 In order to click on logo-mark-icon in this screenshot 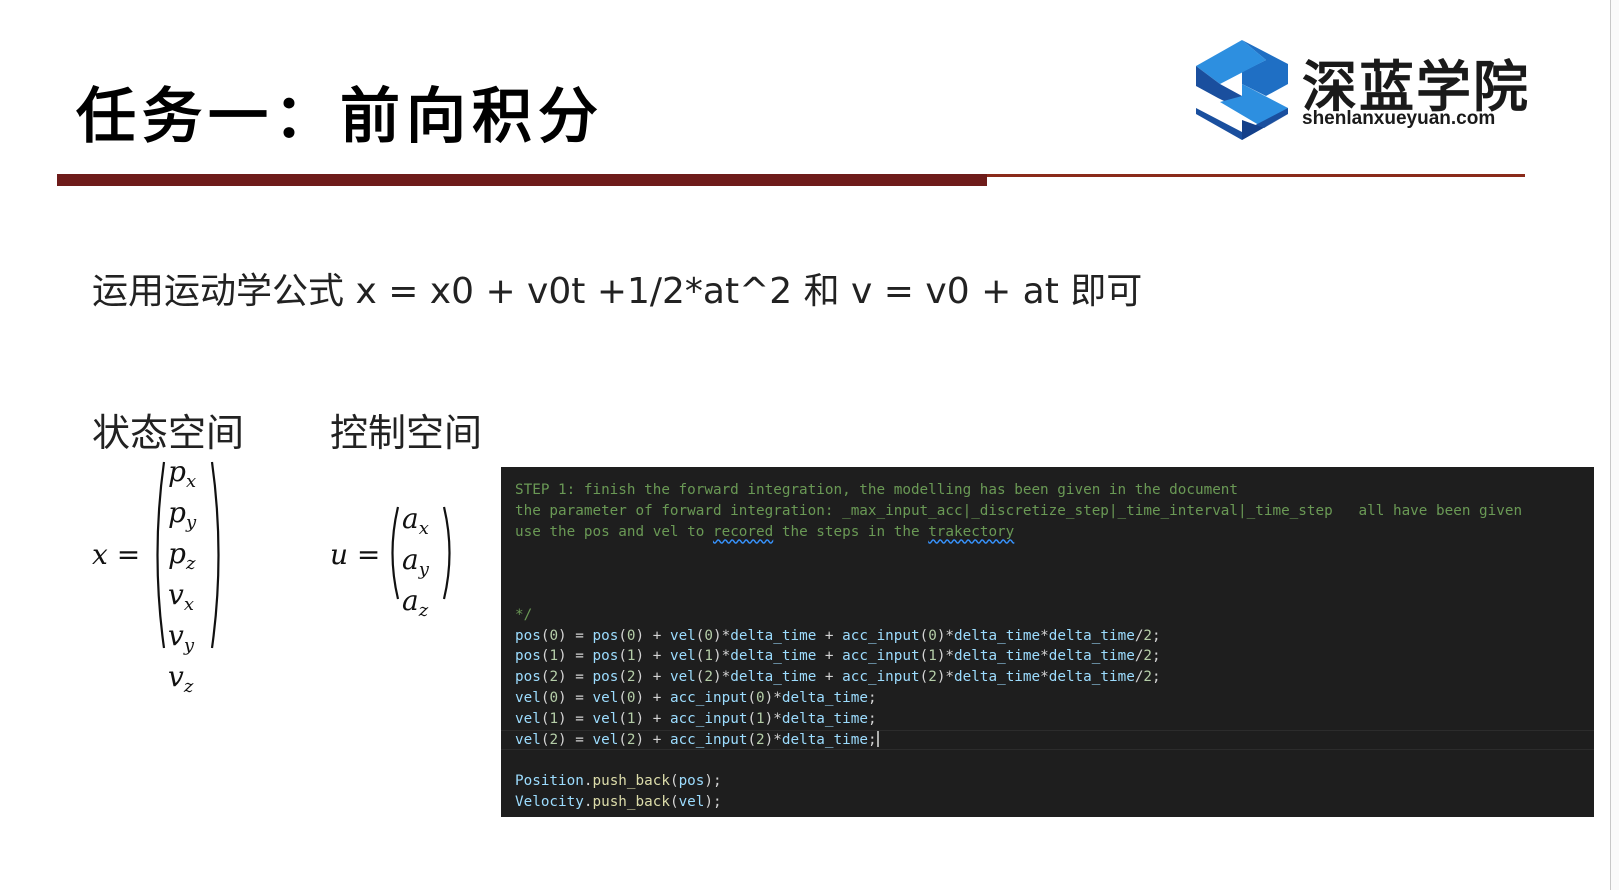, I will do `click(1242, 90)`.